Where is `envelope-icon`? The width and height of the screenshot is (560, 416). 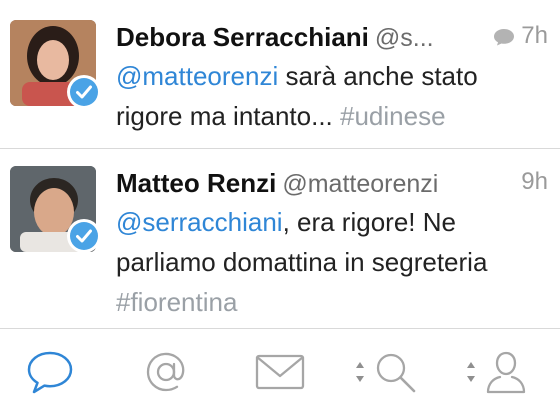
envelope-icon is located at coordinates (280, 372).